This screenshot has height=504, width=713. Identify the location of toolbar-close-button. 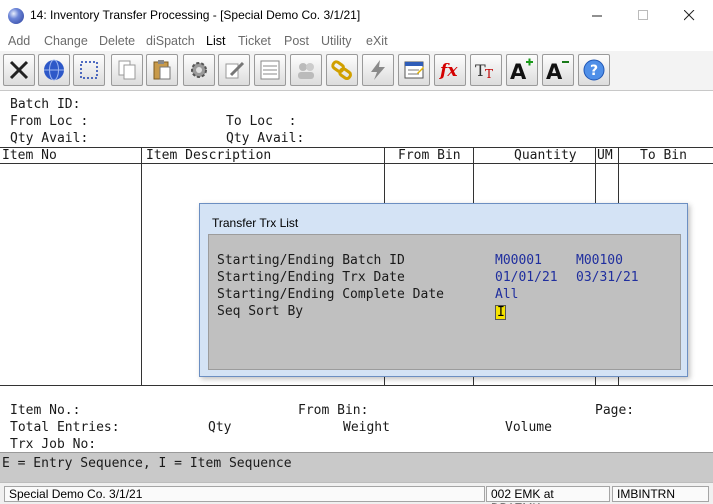
(19, 70).